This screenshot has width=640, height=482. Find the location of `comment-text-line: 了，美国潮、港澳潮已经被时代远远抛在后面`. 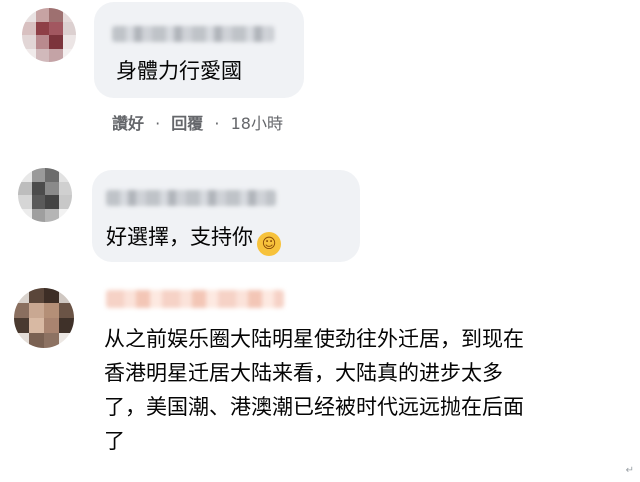

comment-text-line: 了，美国潮、港澳潮已经被时代远远抛在后面 is located at coordinates (314, 407).